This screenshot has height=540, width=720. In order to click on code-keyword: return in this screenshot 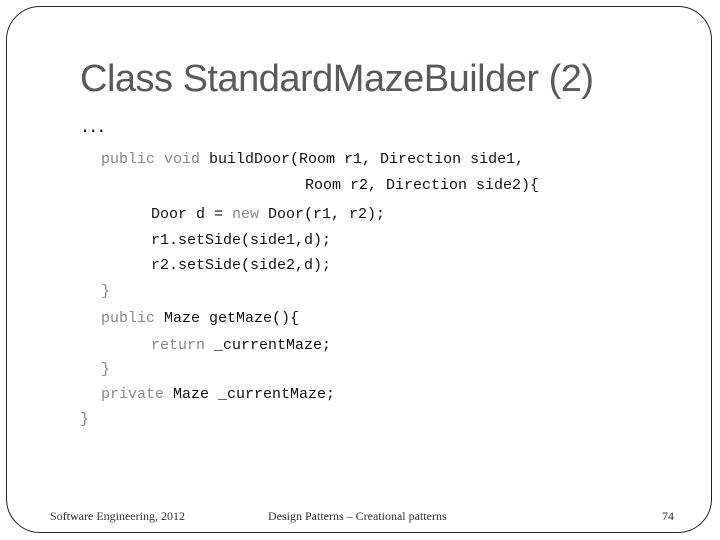, I will do `click(183, 345)`.